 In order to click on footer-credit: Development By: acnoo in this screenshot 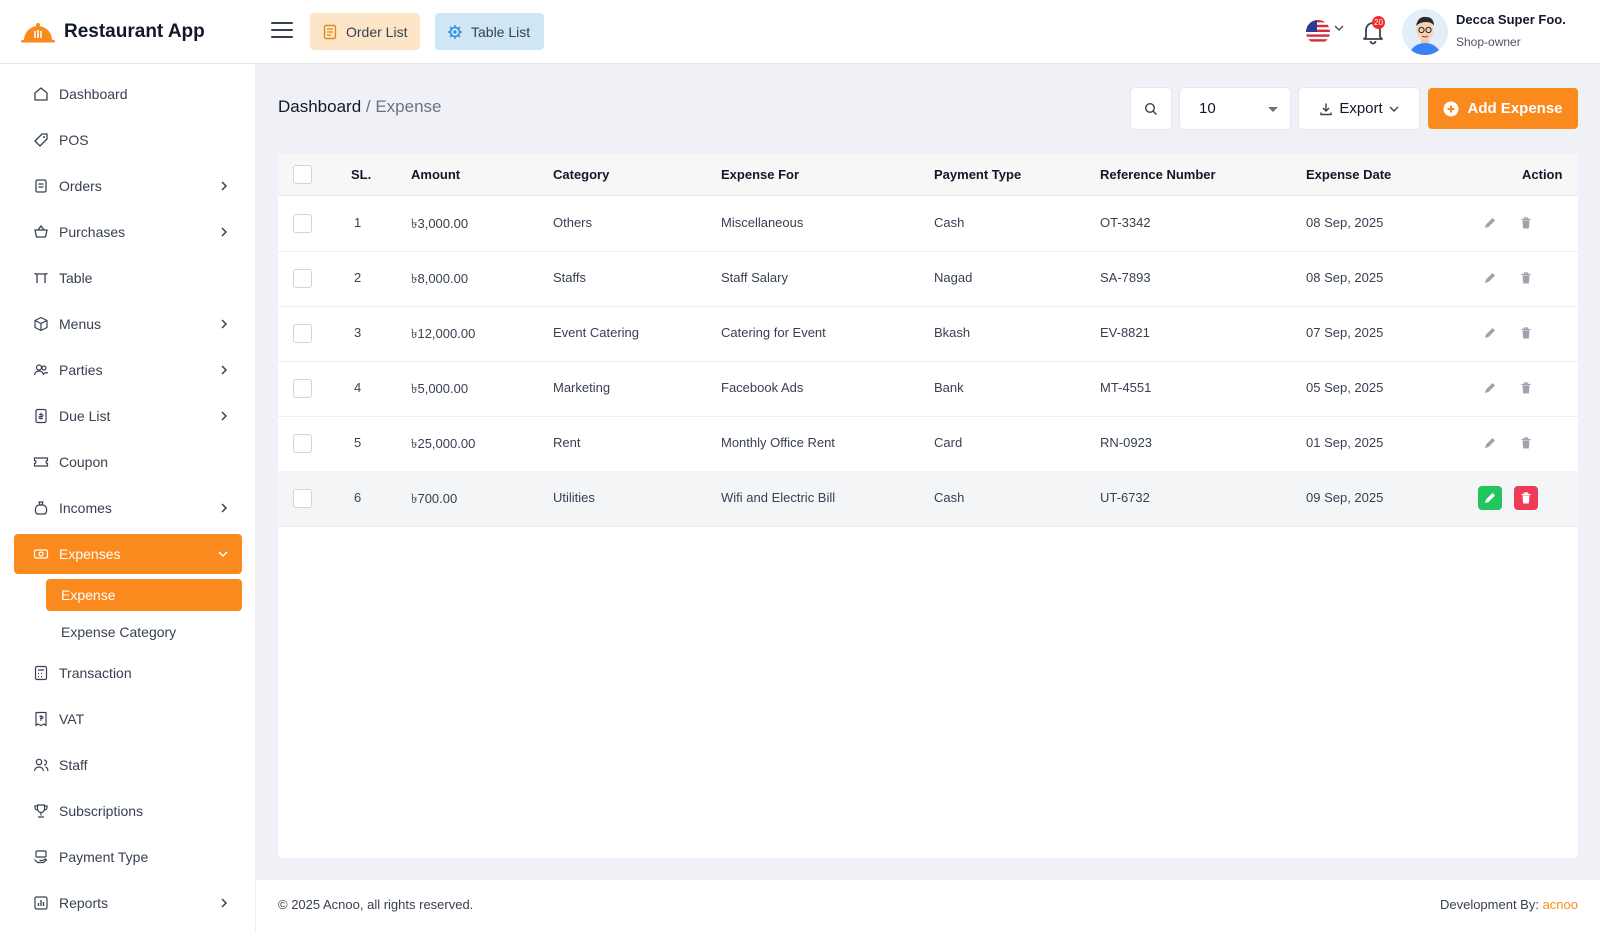, I will do `click(1509, 904)`.